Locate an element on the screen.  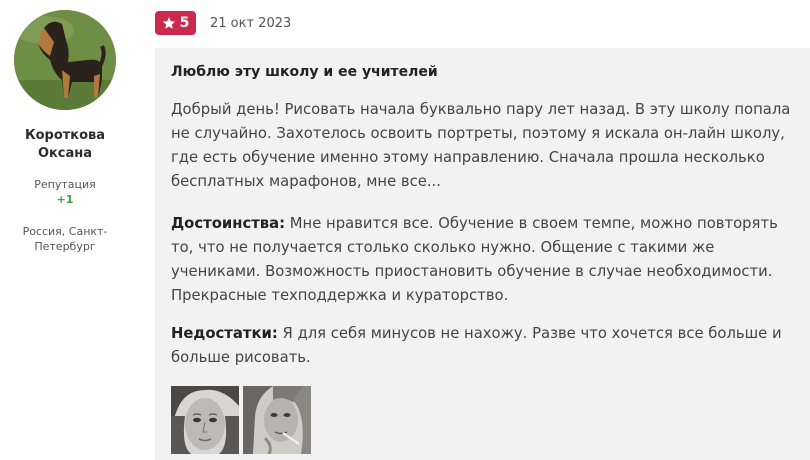
reputation-label: Репутация is located at coordinates (65, 184).